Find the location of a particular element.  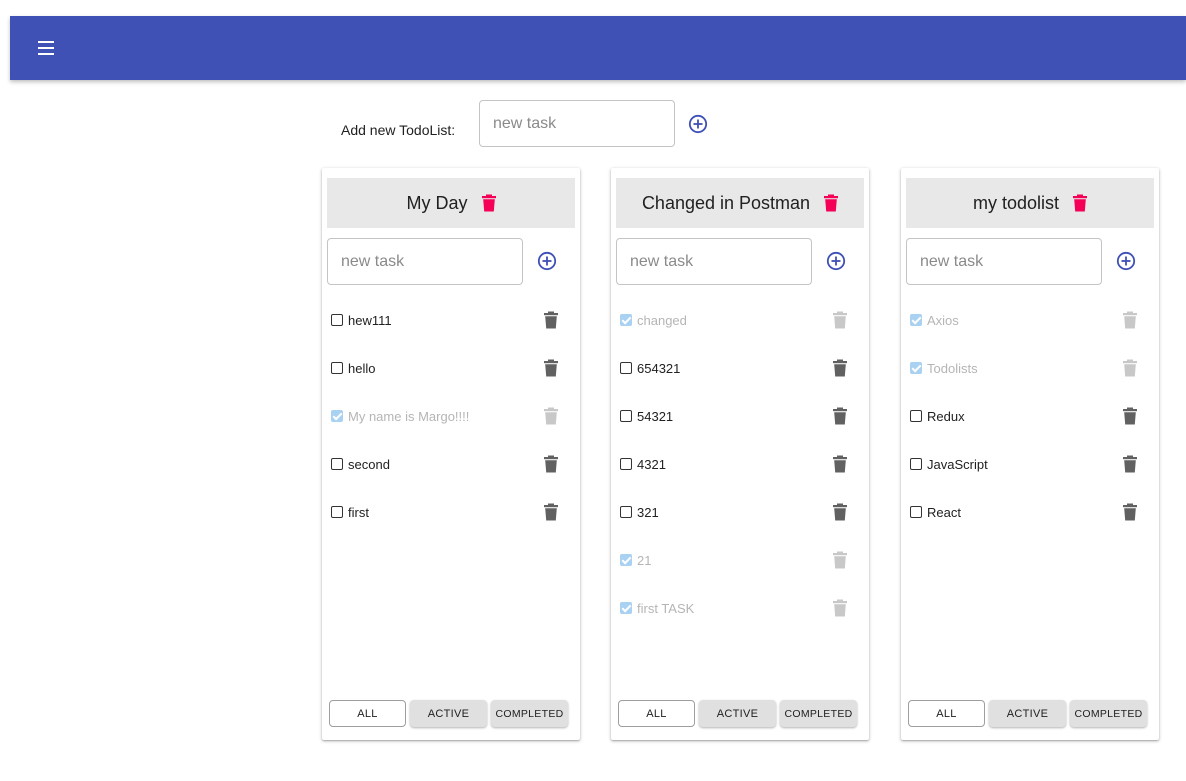

task-item: JavaScript is located at coordinates (1030, 465).